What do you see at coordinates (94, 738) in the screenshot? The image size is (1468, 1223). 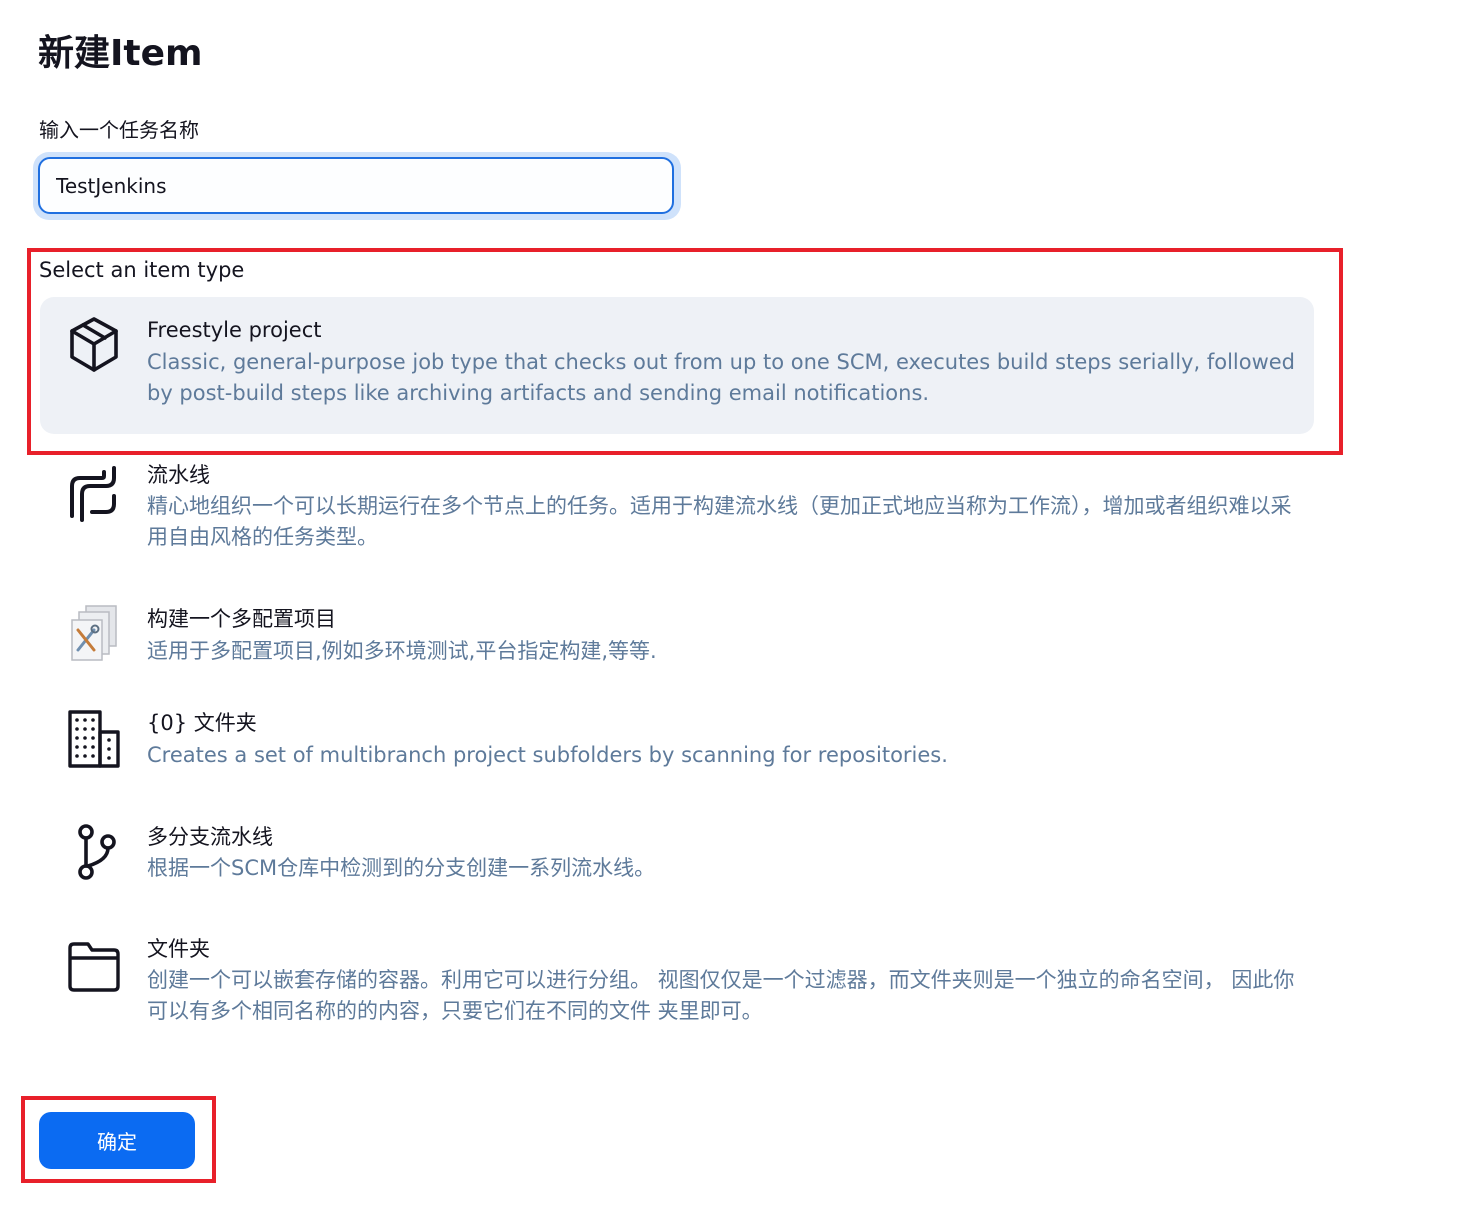 I see `organization-folder-icon` at bounding box center [94, 738].